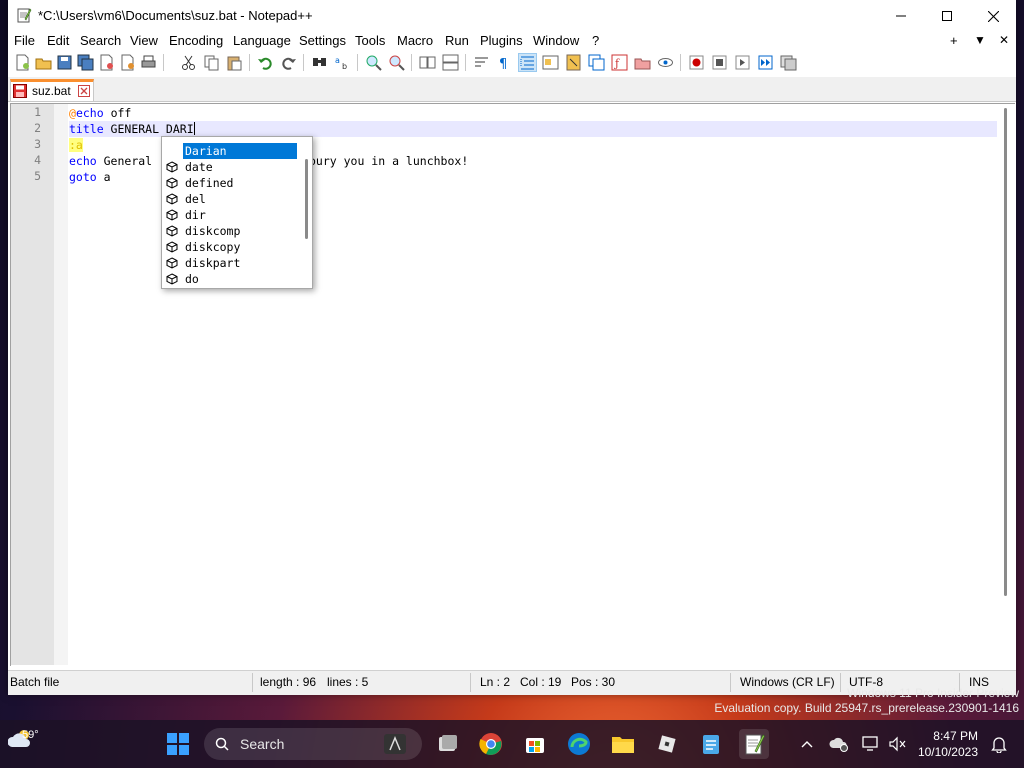 This screenshot has width=1024, height=768. What do you see at coordinates (719, 62) in the screenshot?
I see `stop-macro-icon` at bounding box center [719, 62].